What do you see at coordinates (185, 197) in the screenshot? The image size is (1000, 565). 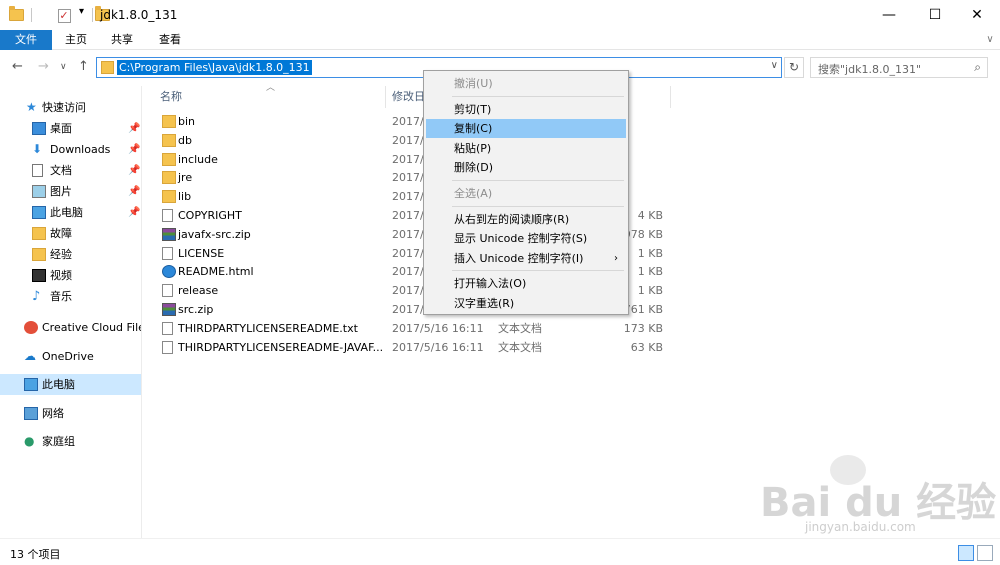 I see `file-name: lib` at bounding box center [185, 197].